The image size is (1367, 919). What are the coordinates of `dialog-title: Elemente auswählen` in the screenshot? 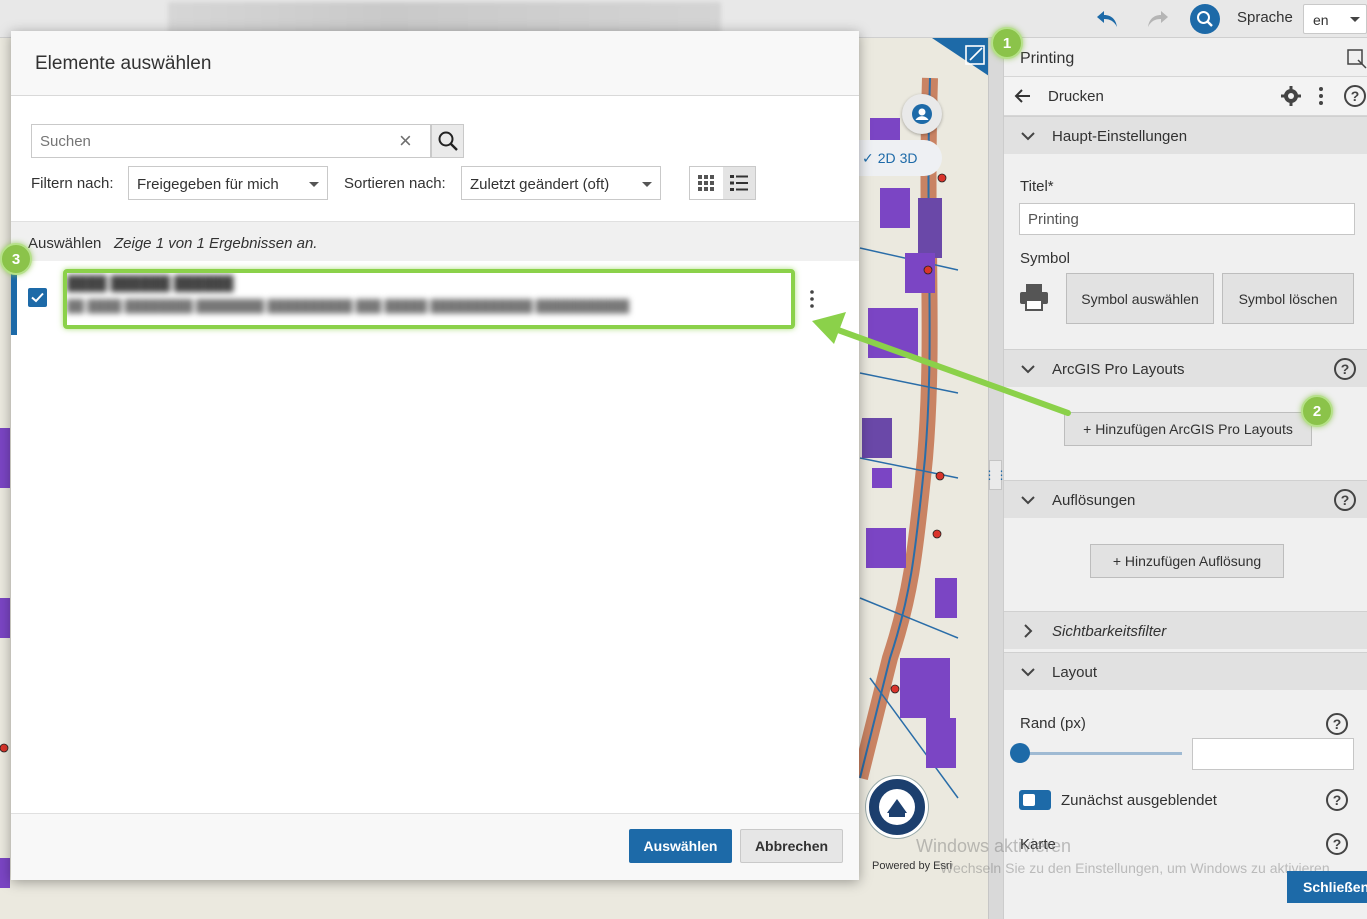 It's located at (123, 63).